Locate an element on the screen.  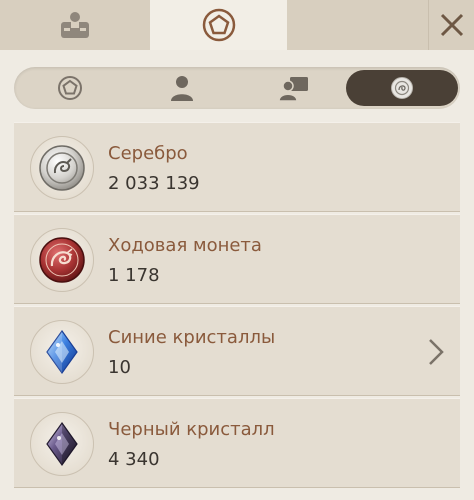
currency-name: Синие кристаллы is located at coordinates (192, 337).